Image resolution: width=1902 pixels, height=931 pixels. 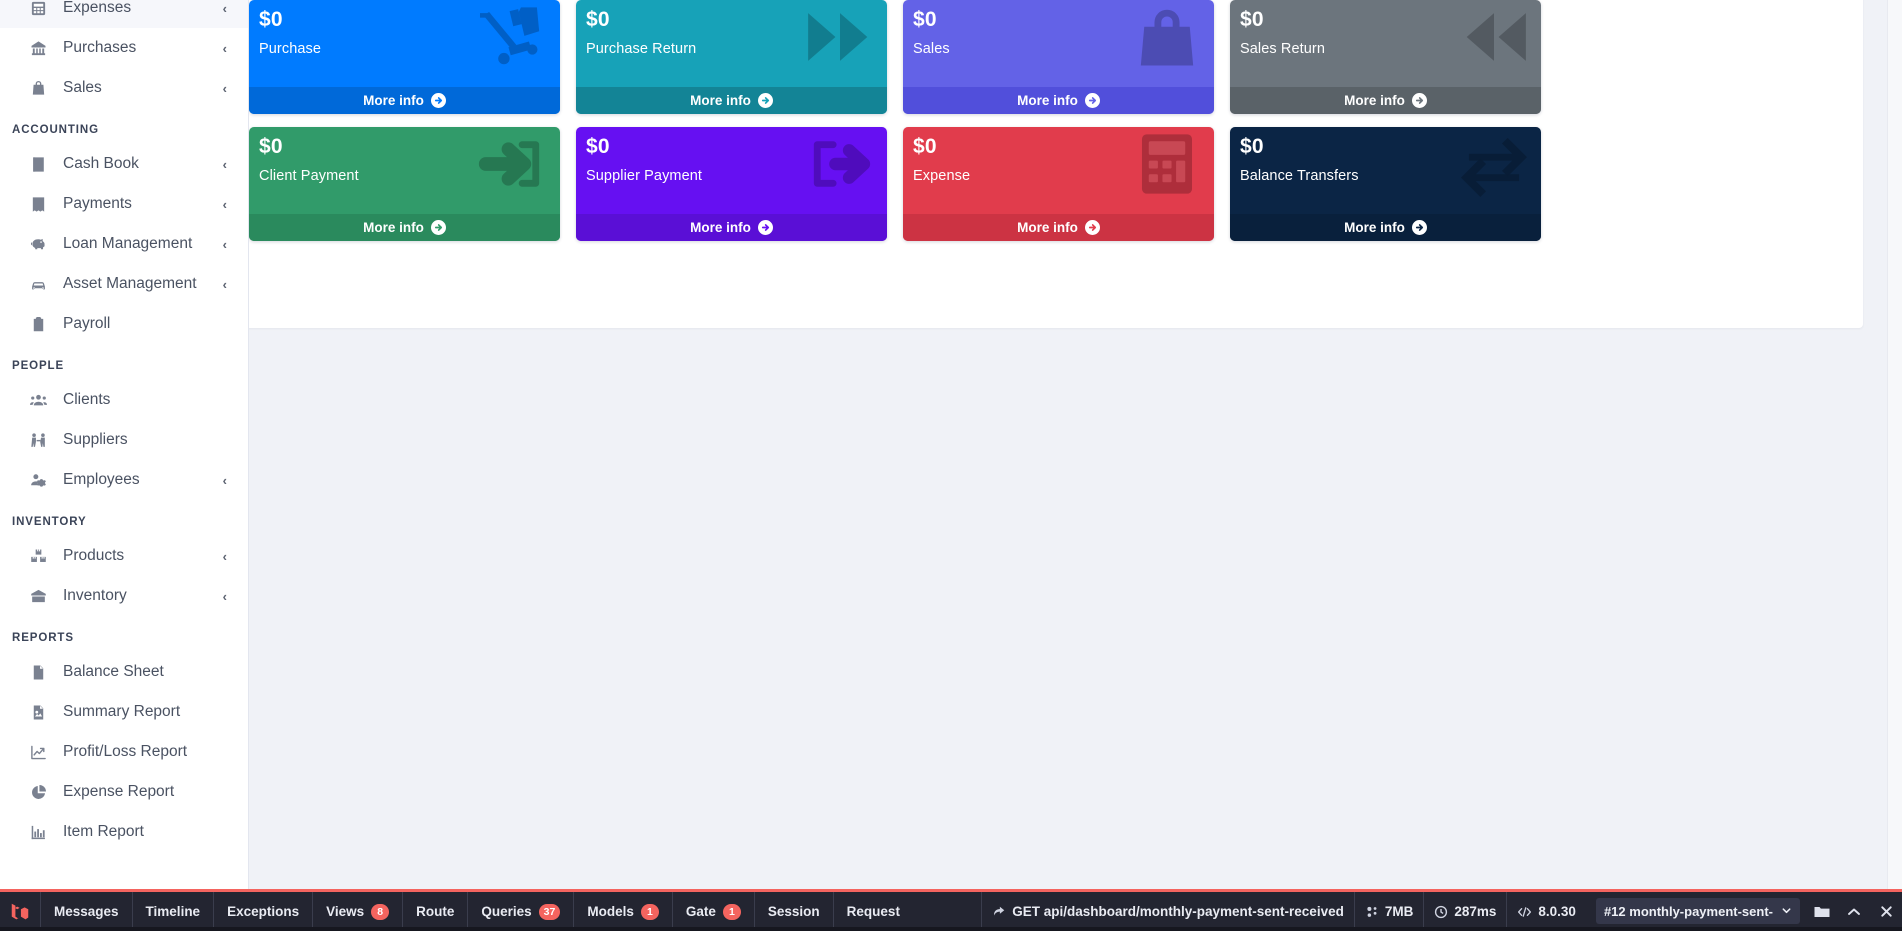 What do you see at coordinates (124, 14) in the screenshot?
I see `sidebar-item-expenses: Expenses ‹` at bounding box center [124, 14].